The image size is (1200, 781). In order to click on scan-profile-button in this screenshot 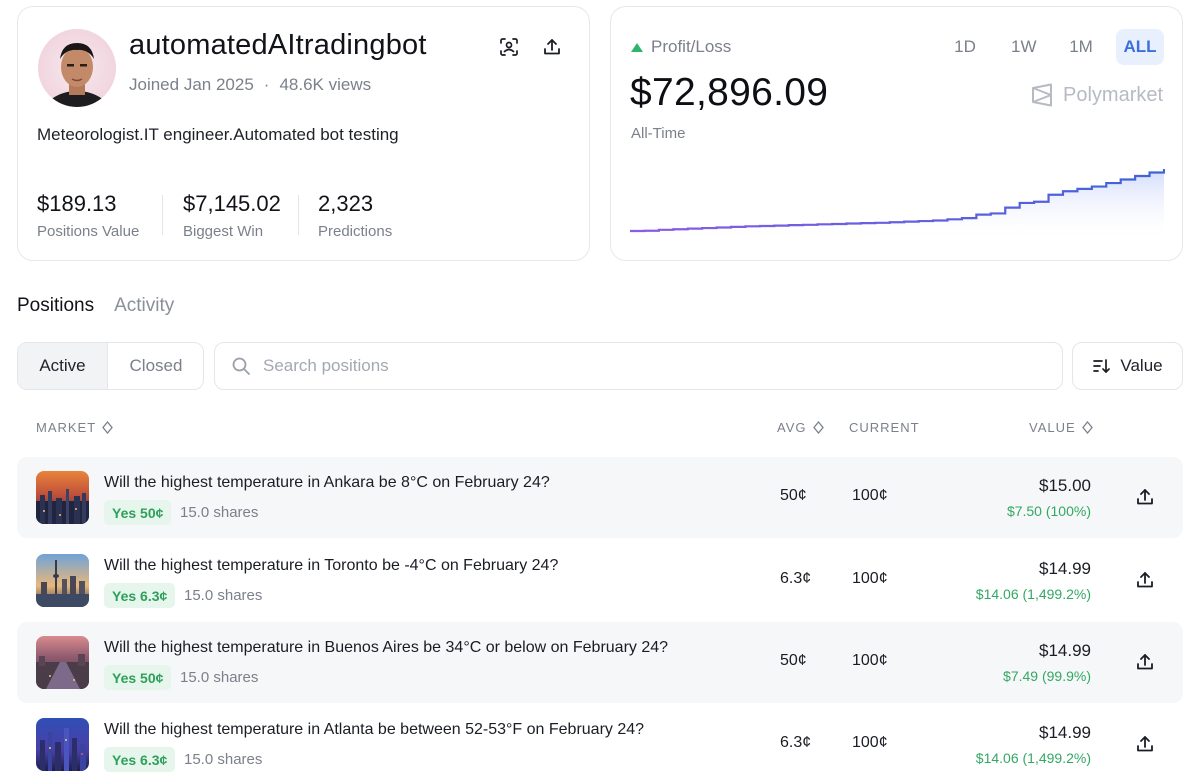, I will do `click(509, 47)`.